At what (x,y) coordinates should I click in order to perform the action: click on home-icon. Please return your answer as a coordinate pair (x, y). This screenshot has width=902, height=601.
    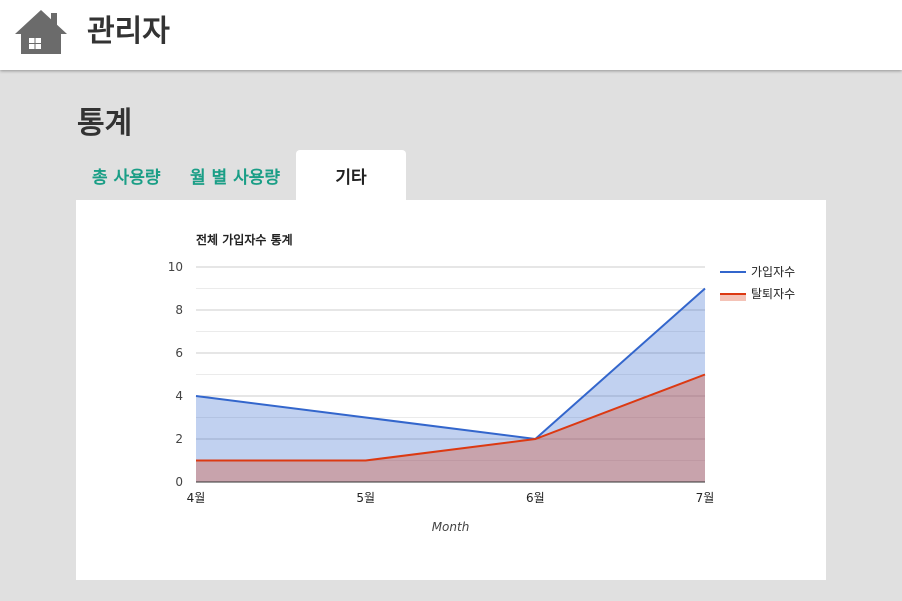
    Looking at the image, I should click on (41, 32).